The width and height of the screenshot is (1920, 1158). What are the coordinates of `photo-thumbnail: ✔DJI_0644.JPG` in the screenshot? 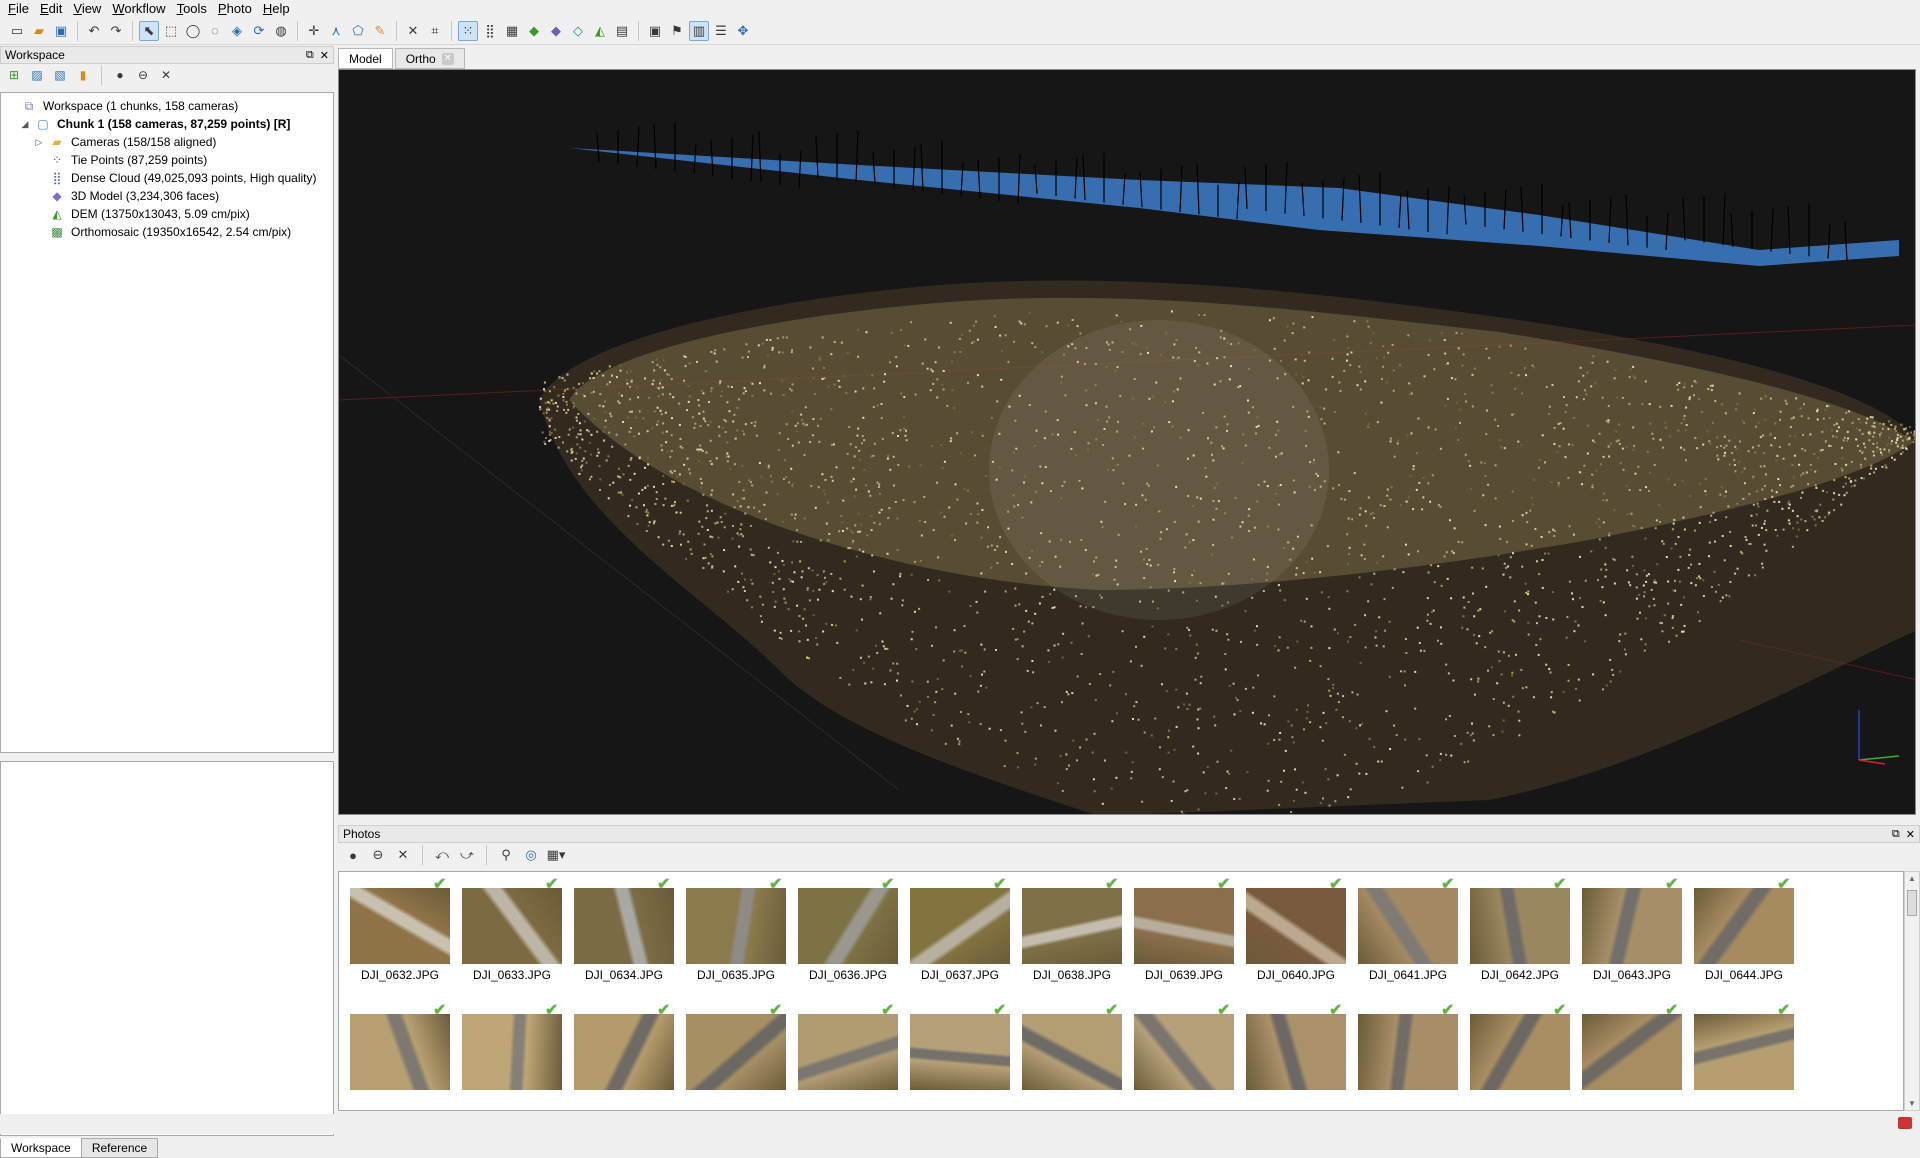 It's located at (1739, 927).